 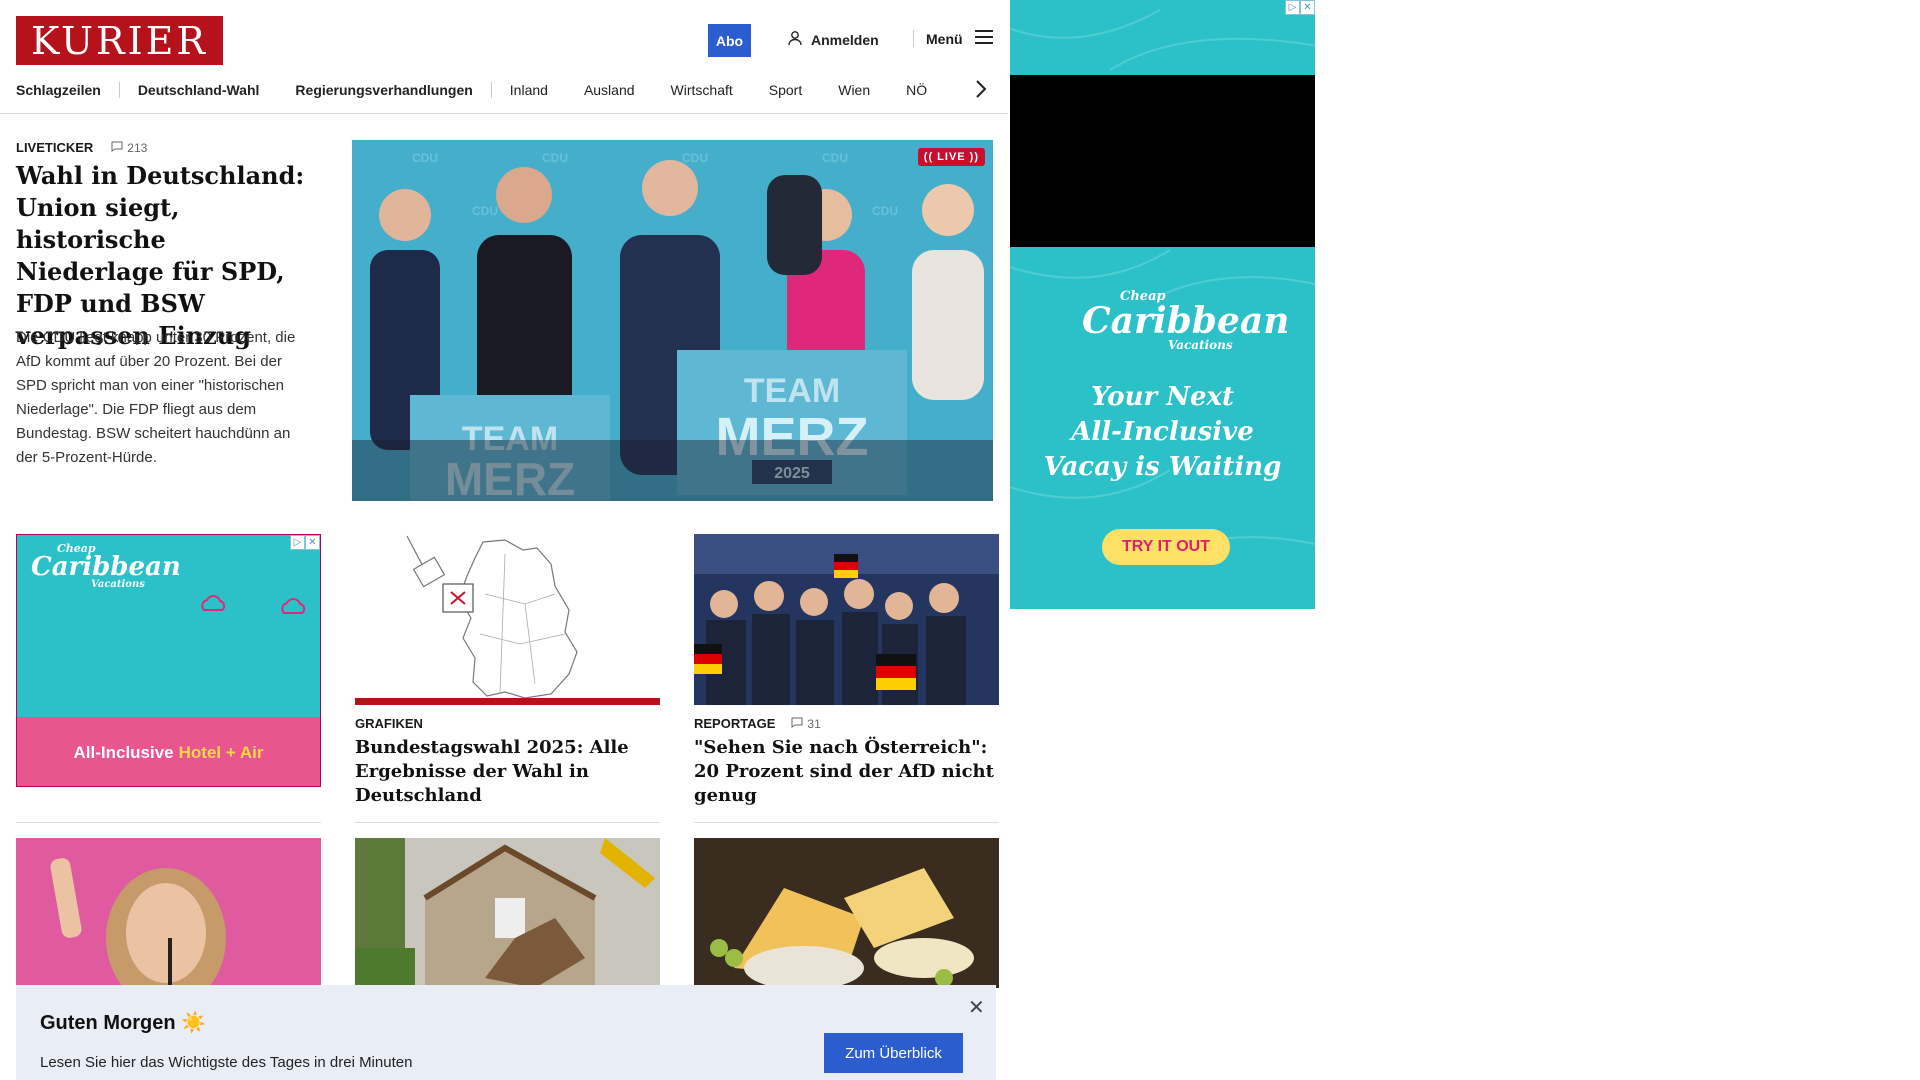 What do you see at coordinates (795, 39) in the screenshot?
I see `user-icon` at bounding box center [795, 39].